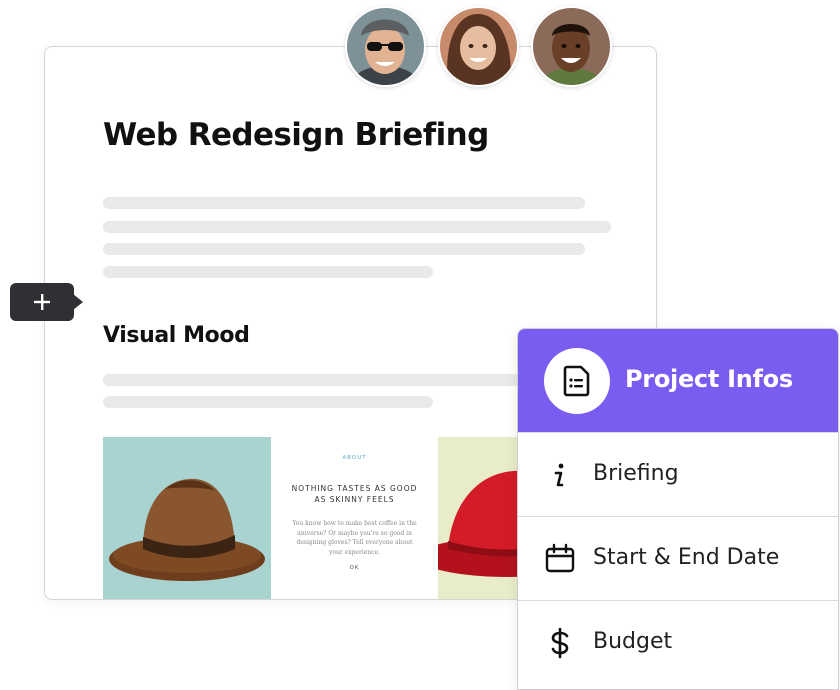  I want to click on avatar-woman-smiling-icon, so click(478, 46).